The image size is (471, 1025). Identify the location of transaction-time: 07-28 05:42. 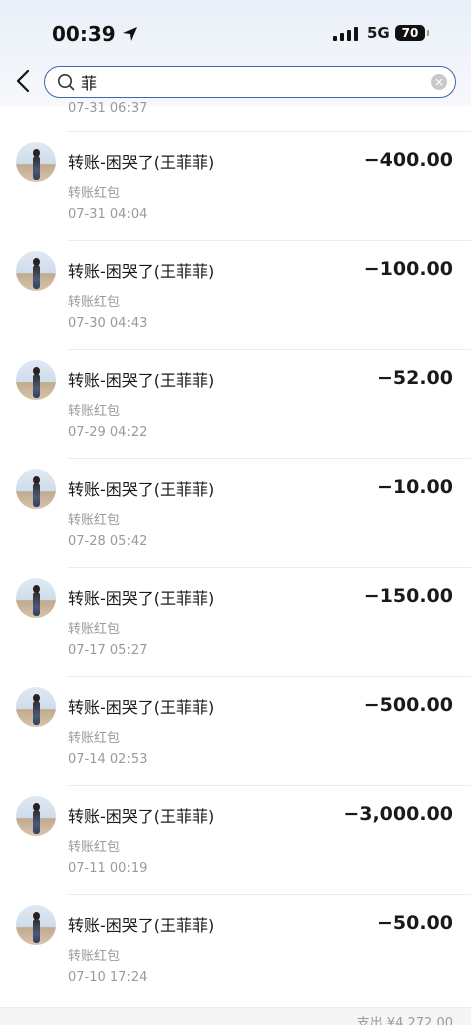
(108, 541).